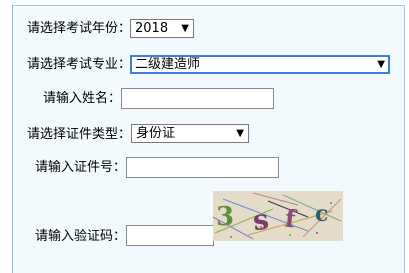 This screenshot has height=273, width=409. I want to click on major-label: 请选择考试专业：, so click(79, 64).